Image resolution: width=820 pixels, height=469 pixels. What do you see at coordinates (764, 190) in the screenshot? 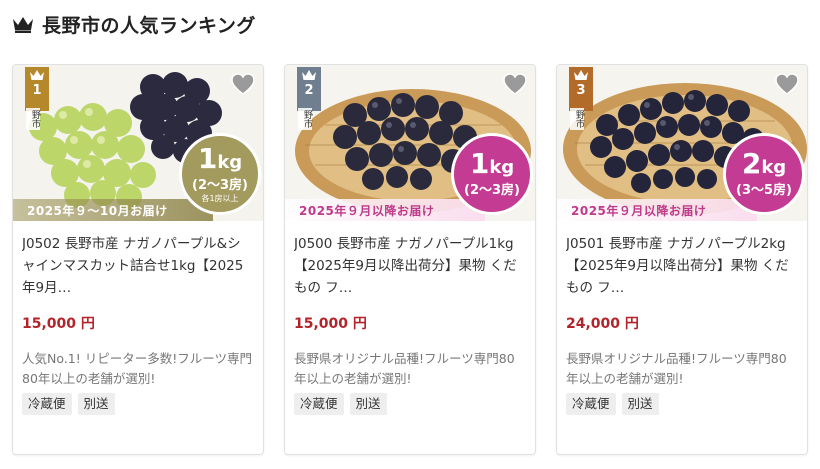
I see `bunch-count: (3～5房)` at bounding box center [764, 190].